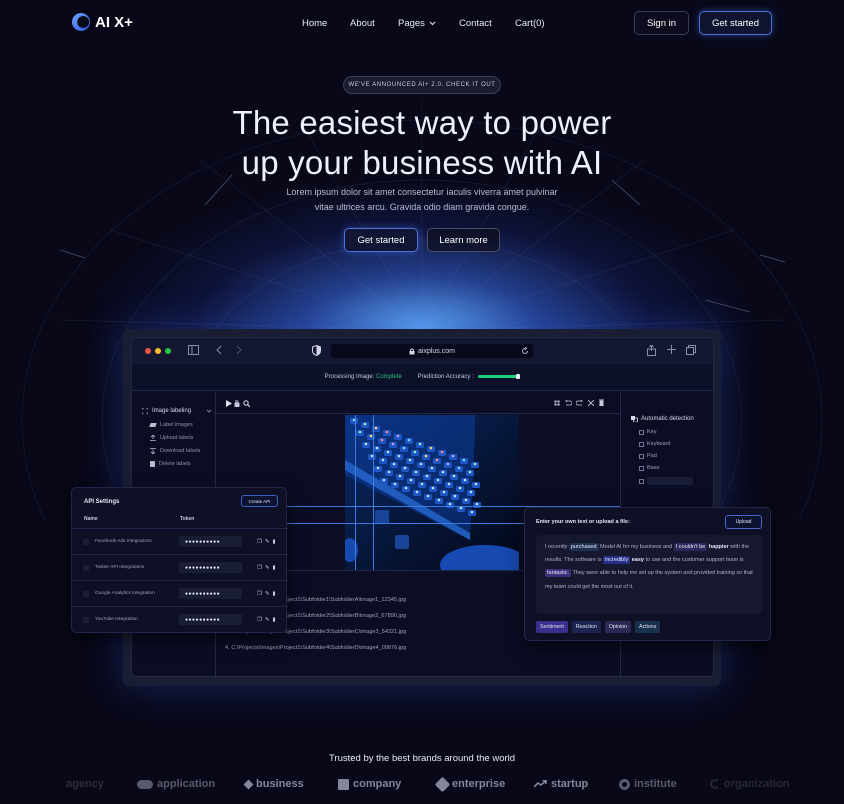 Image resolution: width=844 pixels, height=804 pixels. Describe the element at coordinates (691, 350) in the screenshot. I see `tabs-overview-icon` at that location.